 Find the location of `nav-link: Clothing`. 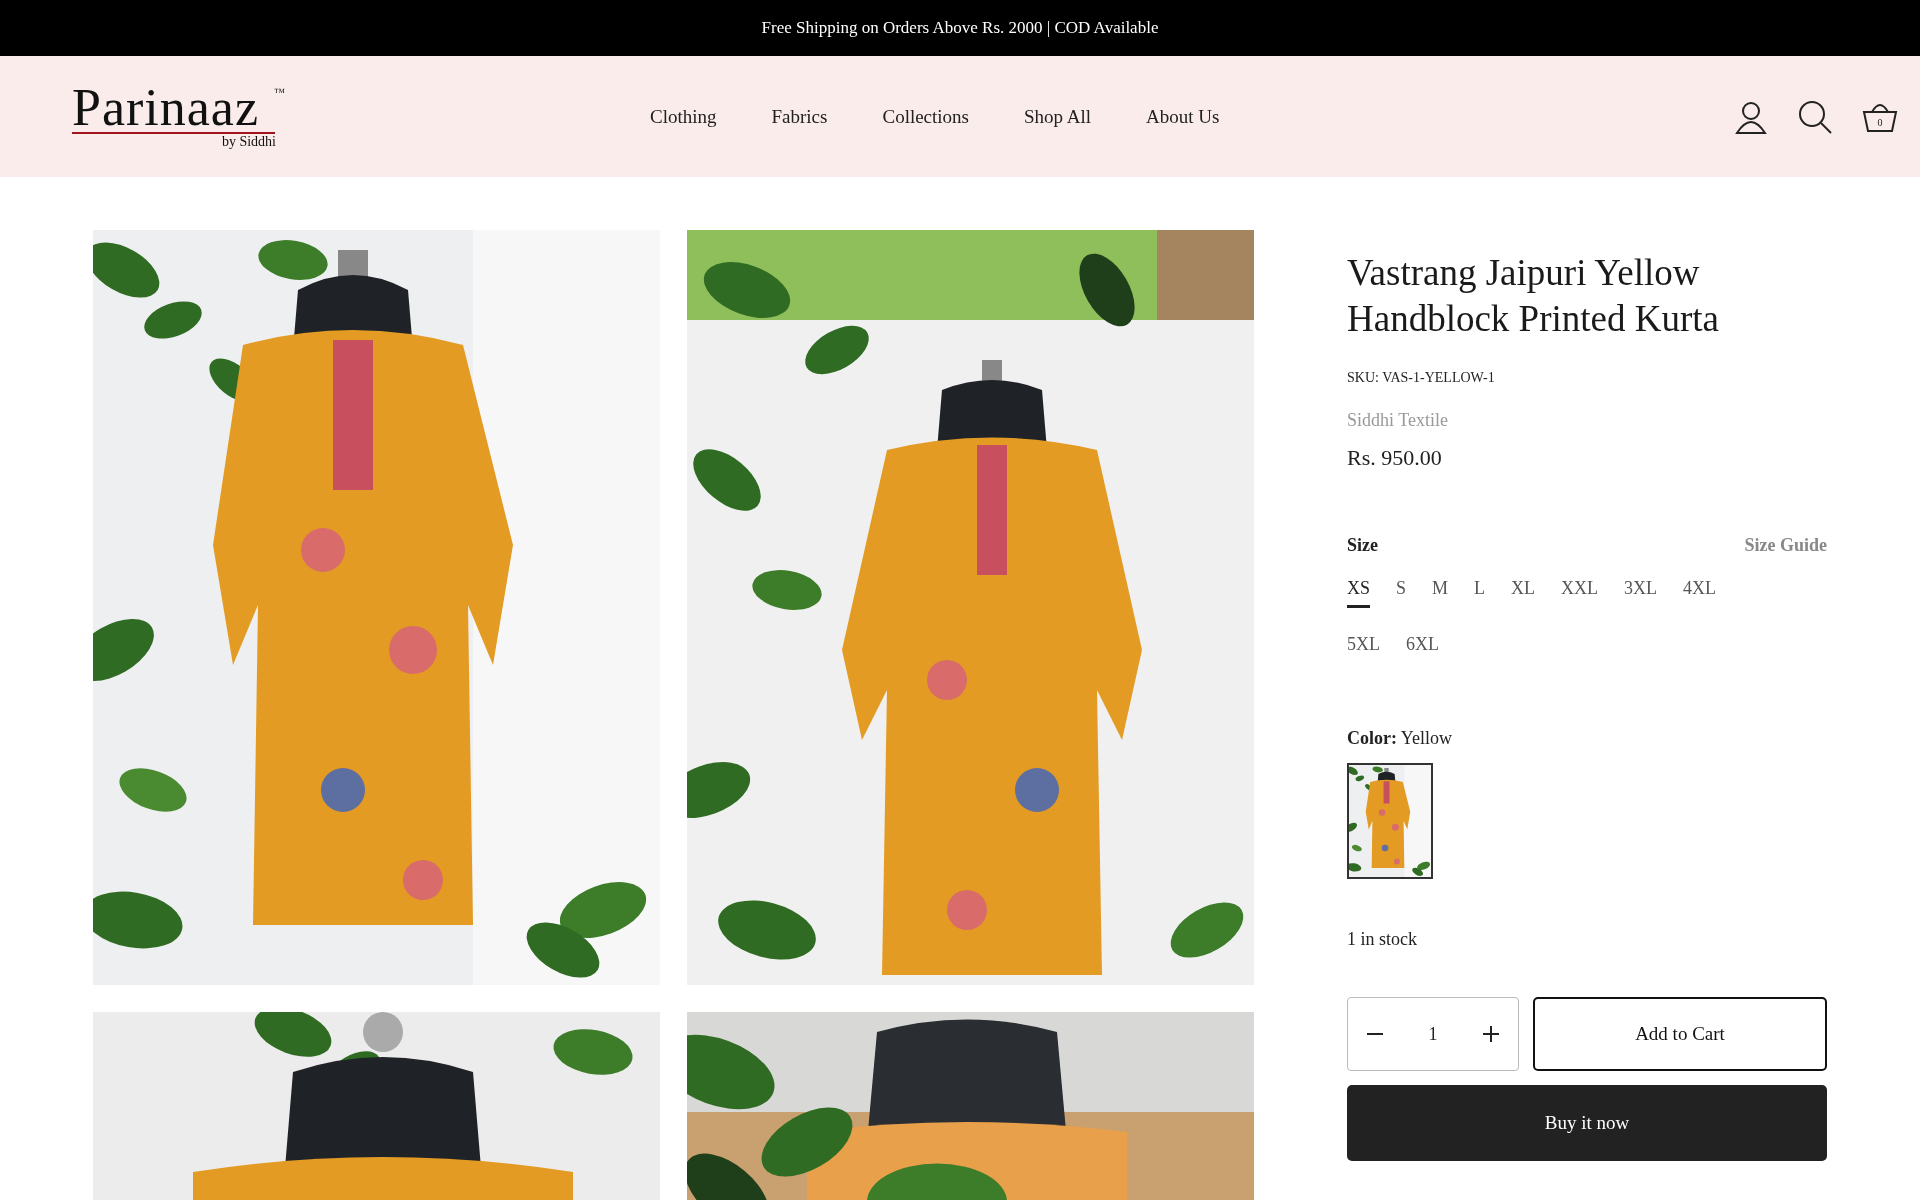

nav-link: Clothing is located at coordinates (683, 116).